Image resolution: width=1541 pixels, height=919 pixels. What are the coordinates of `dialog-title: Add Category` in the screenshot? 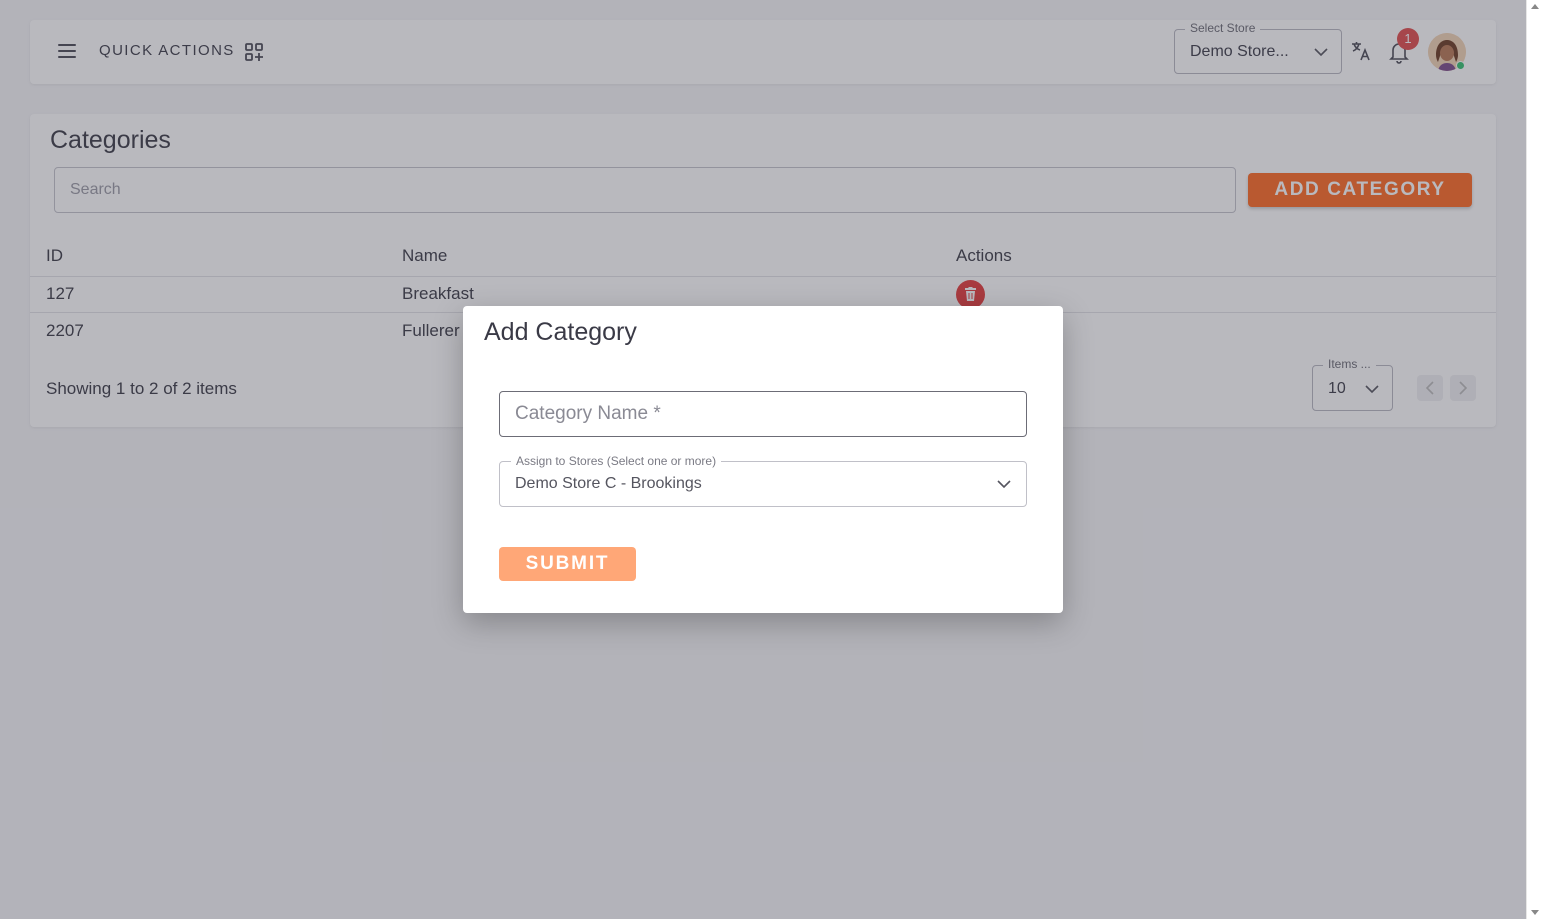 It's located at (560, 332).